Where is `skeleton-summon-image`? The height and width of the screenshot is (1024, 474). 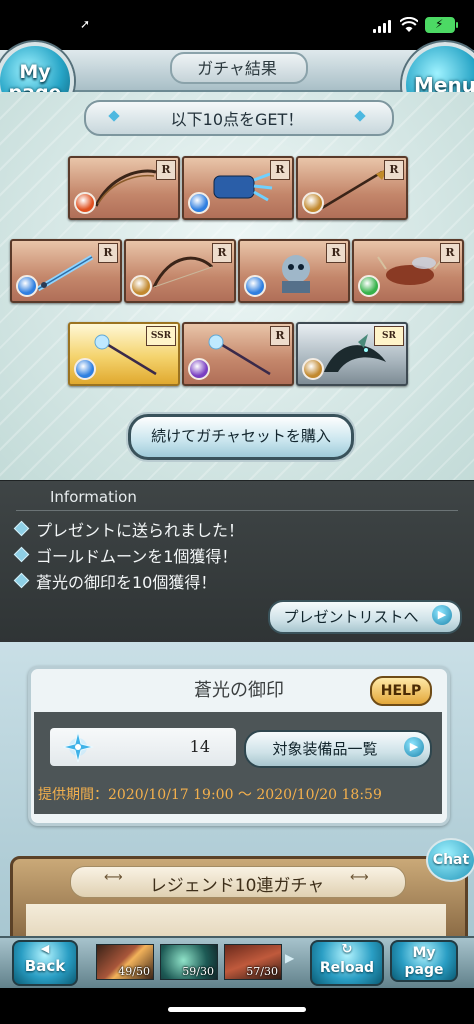
skeleton-summon-image is located at coordinates (296, 274).